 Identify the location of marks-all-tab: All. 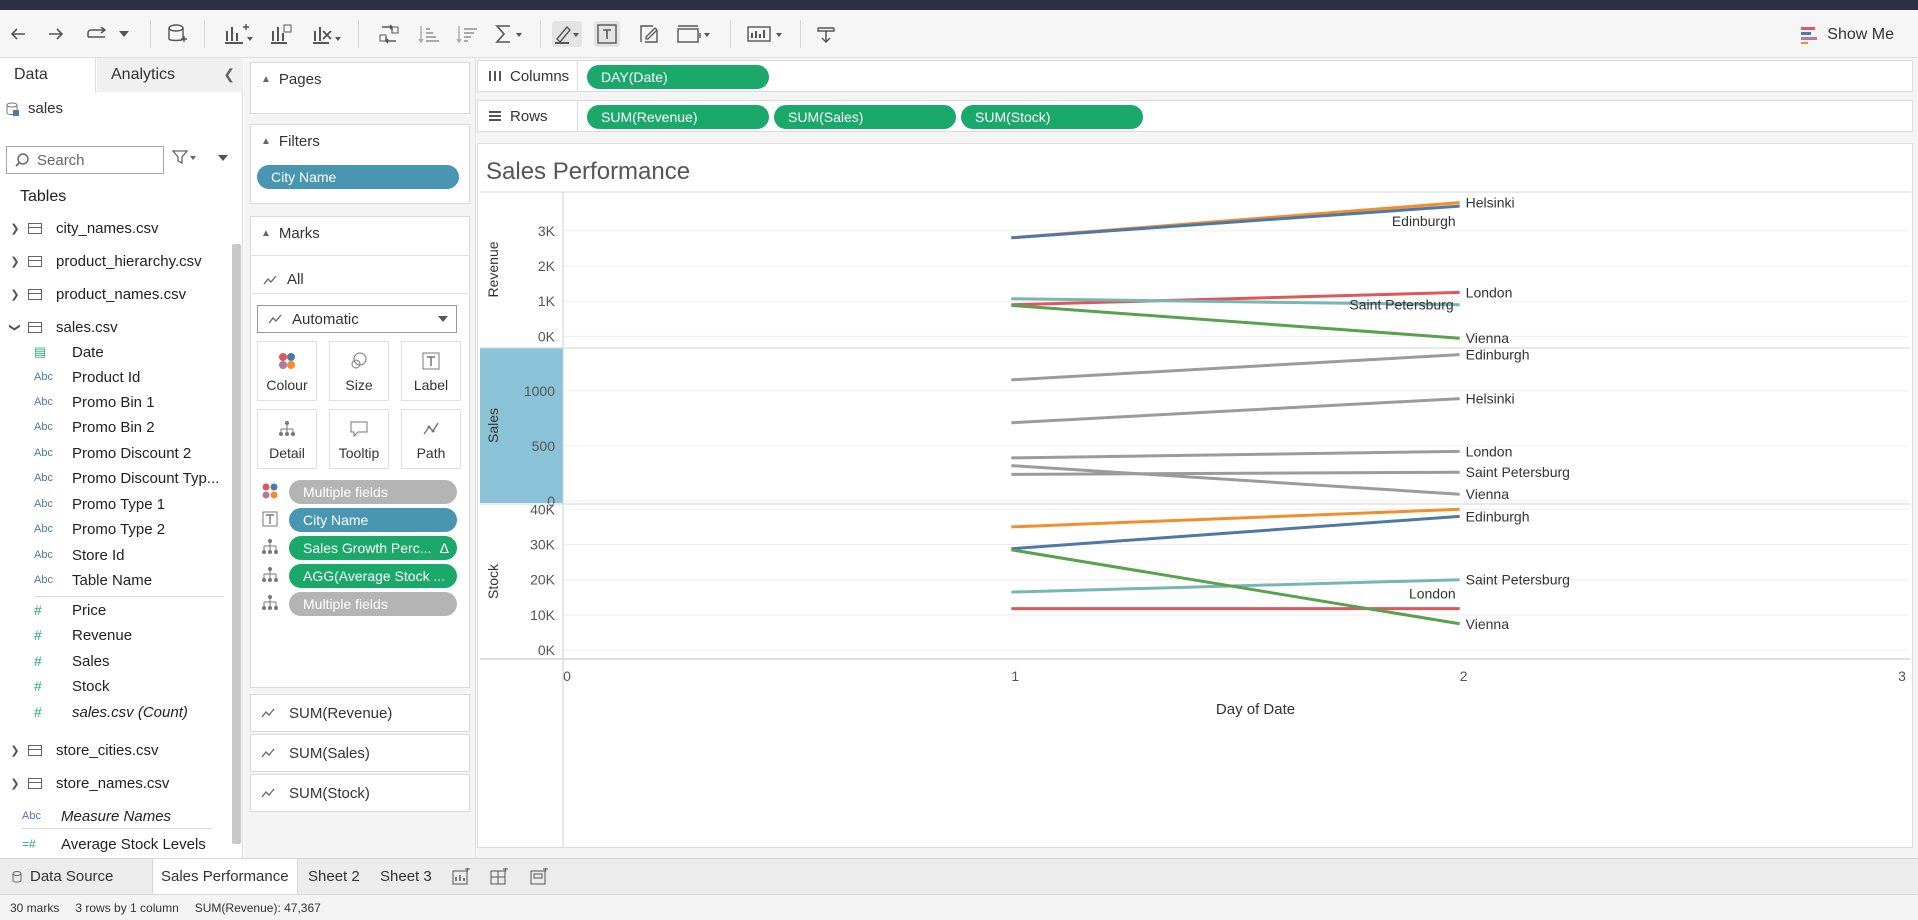
(283, 279).